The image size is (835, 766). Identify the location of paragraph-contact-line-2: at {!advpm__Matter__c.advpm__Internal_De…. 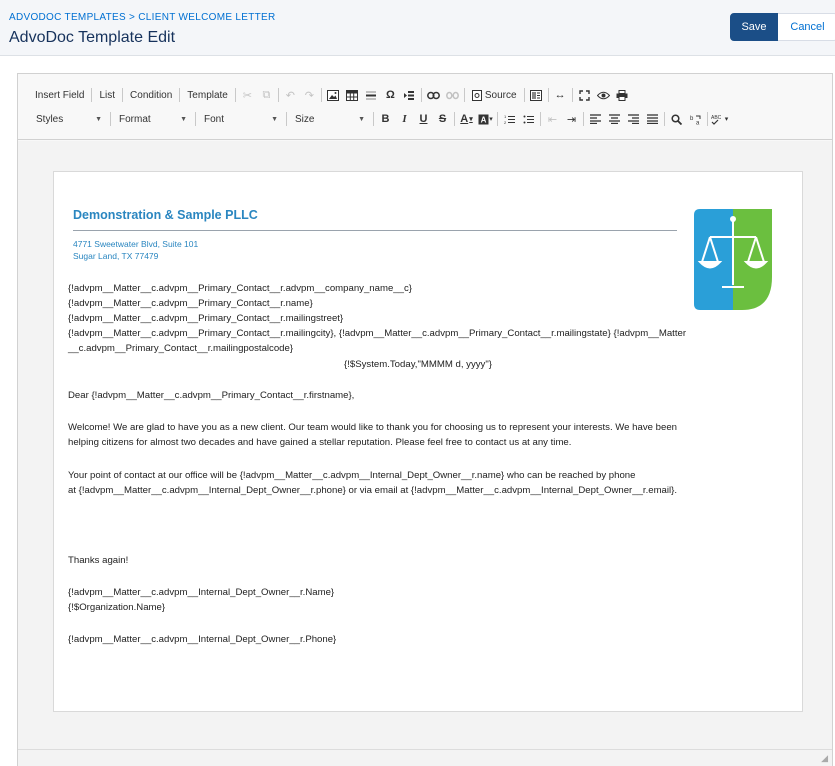
(373, 490).